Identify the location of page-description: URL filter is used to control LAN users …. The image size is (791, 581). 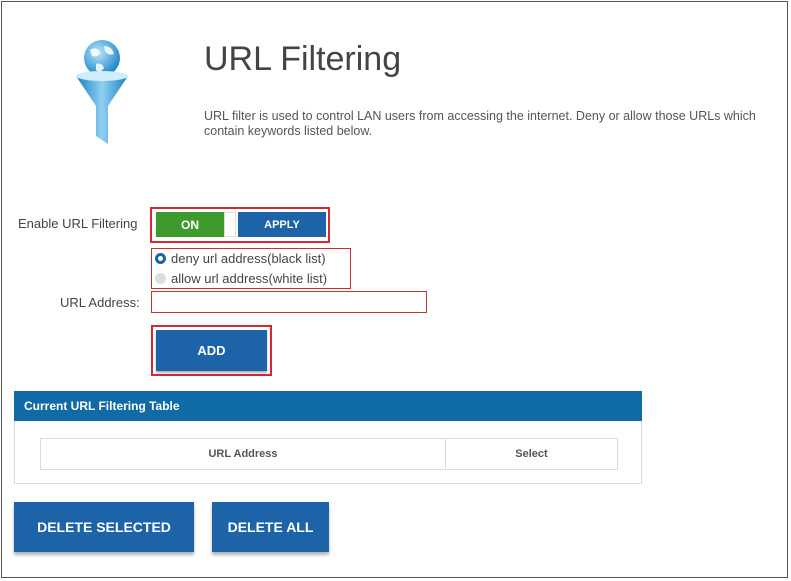
(480, 123).